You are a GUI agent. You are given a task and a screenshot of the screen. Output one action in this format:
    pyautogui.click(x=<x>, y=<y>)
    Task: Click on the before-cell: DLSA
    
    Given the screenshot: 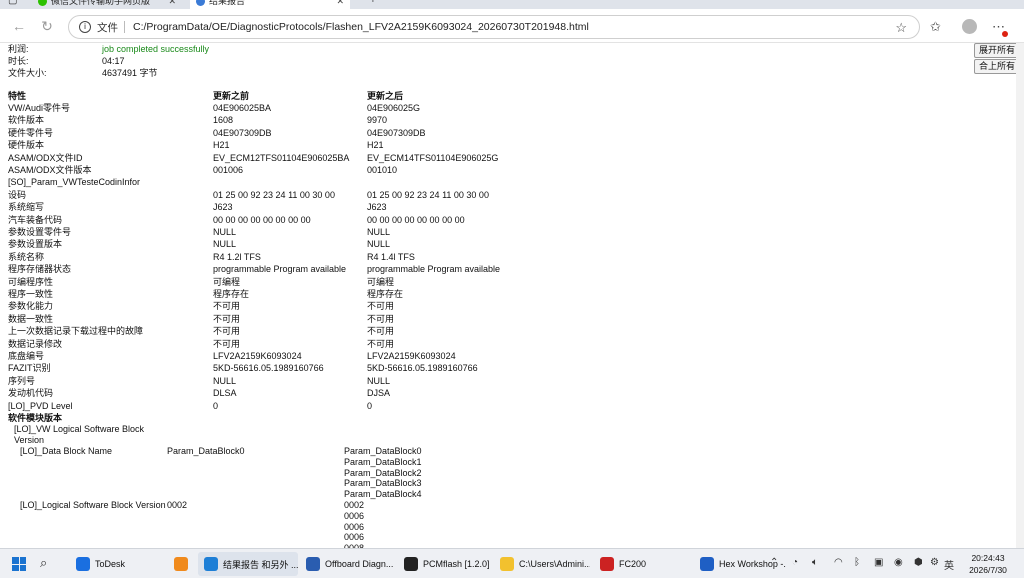 What is the action you would take?
    pyautogui.click(x=225, y=393)
    